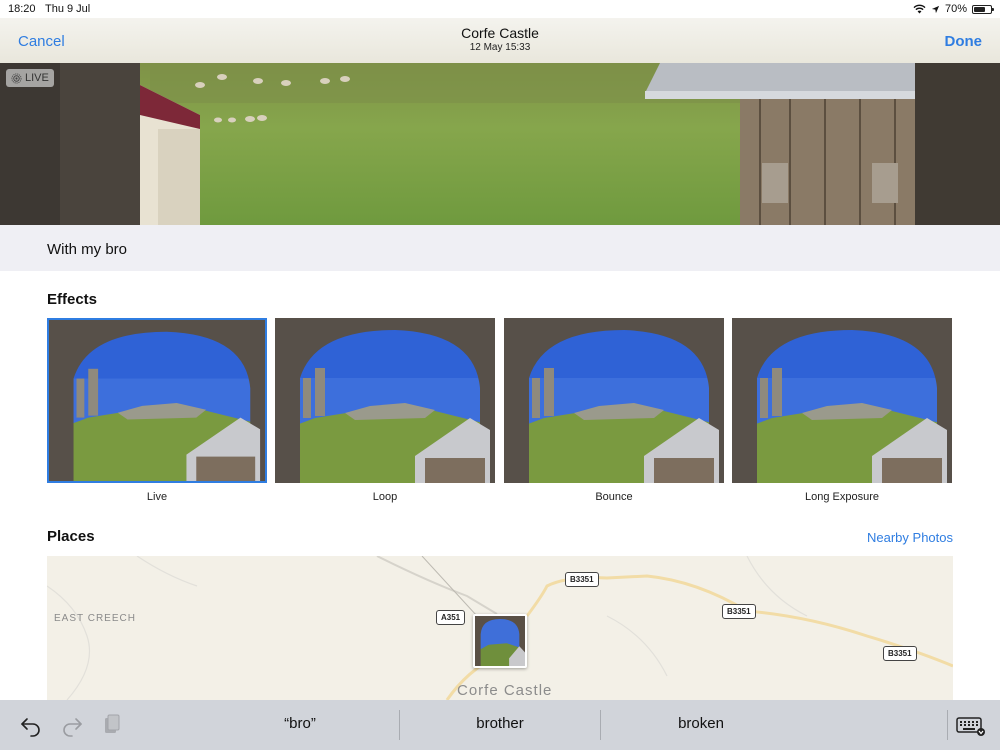 The height and width of the screenshot is (750, 1000). I want to click on suggestion-2: brother, so click(500, 723).